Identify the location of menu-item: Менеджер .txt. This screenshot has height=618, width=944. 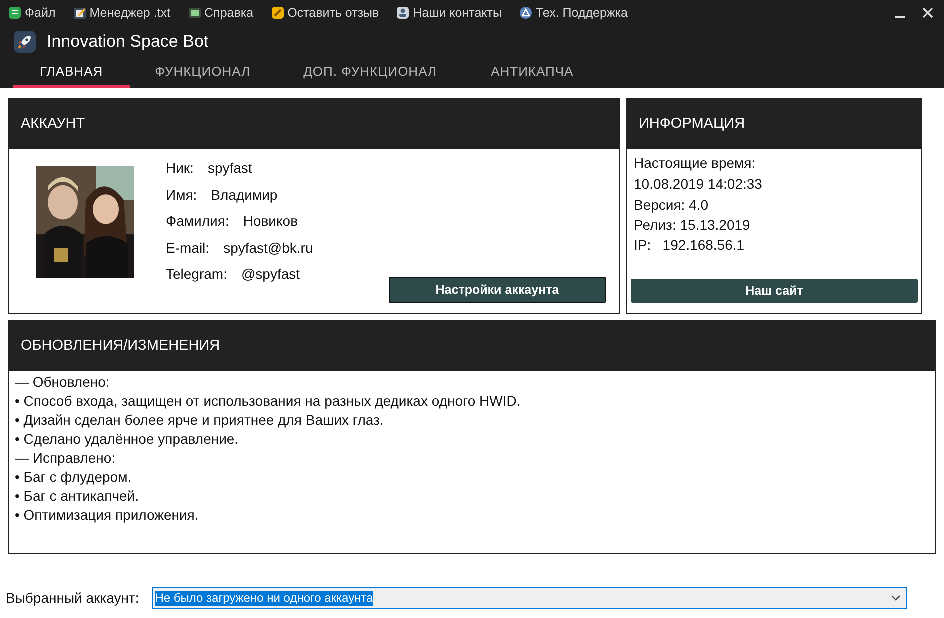
(121, 13).